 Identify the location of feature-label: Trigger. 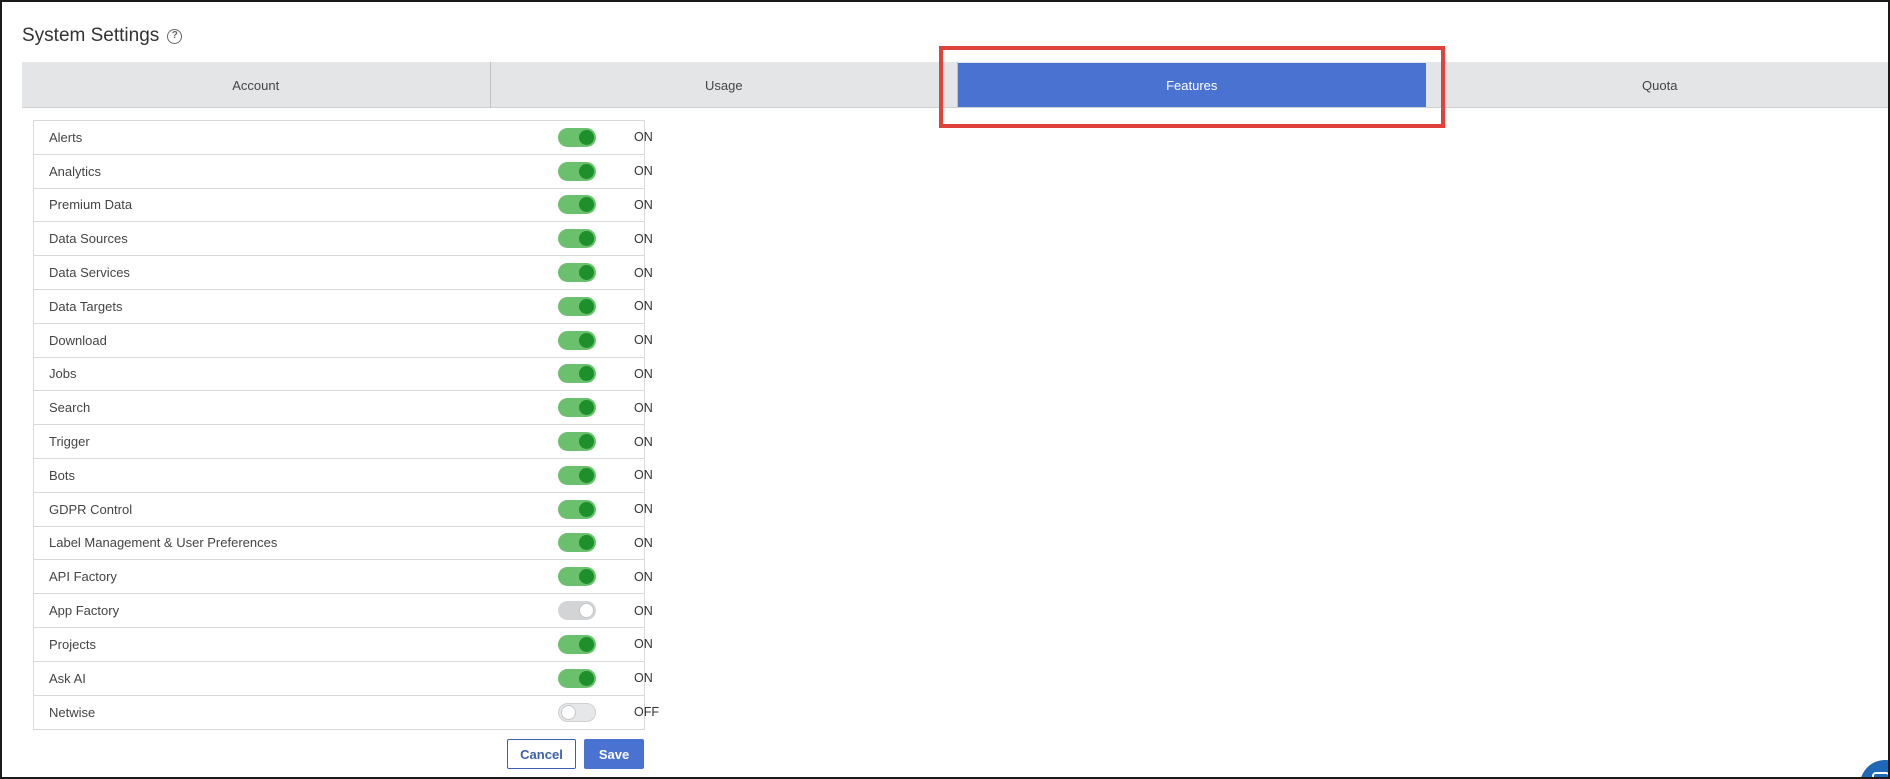
(69, 442).